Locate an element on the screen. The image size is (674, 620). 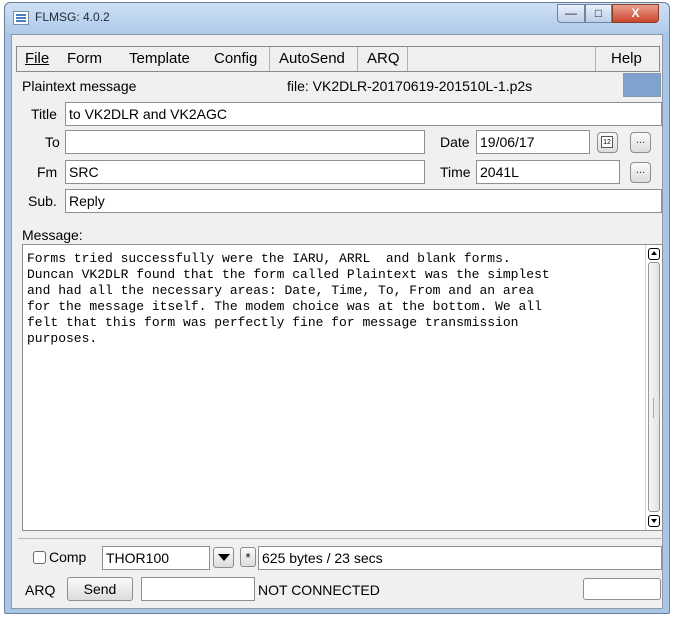
status-field is located at coordinates (622, 589).